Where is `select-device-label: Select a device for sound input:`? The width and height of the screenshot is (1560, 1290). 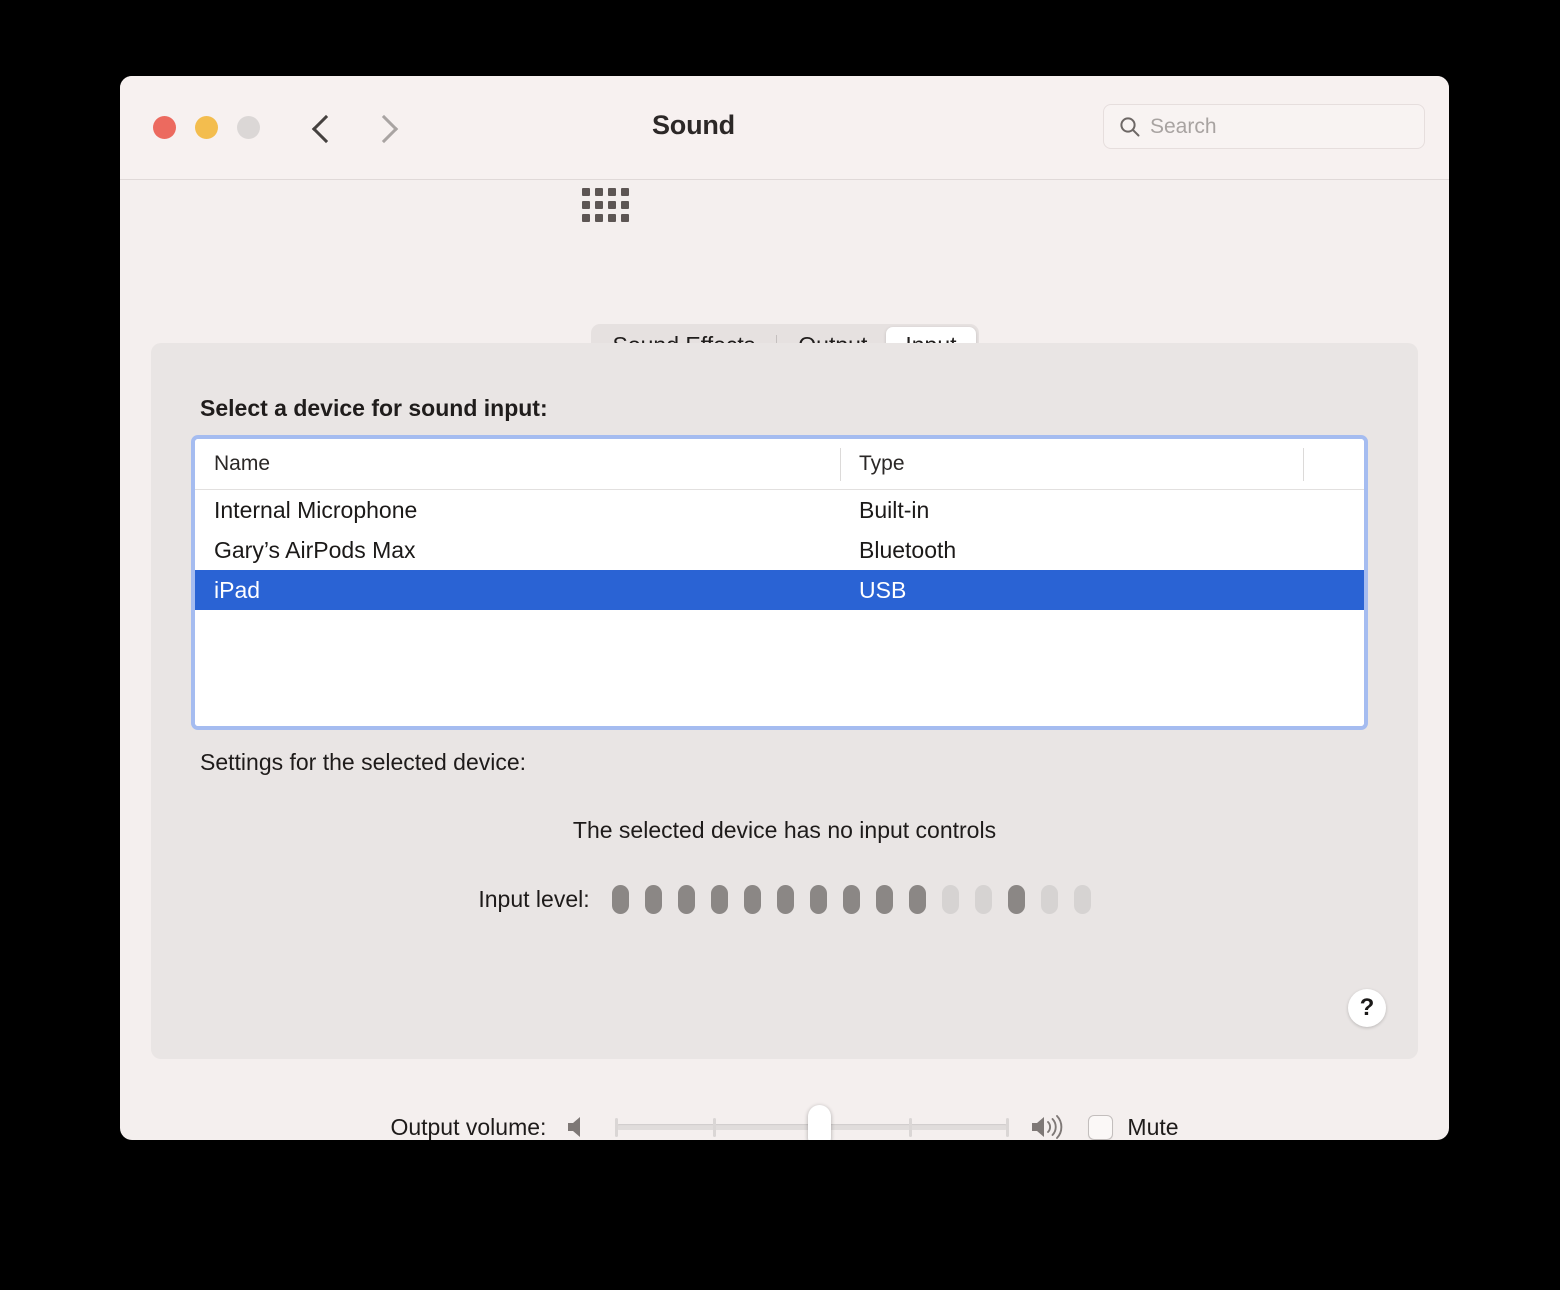
select-device-label: Select a device for sound input: is located at coordinates (374, 408).